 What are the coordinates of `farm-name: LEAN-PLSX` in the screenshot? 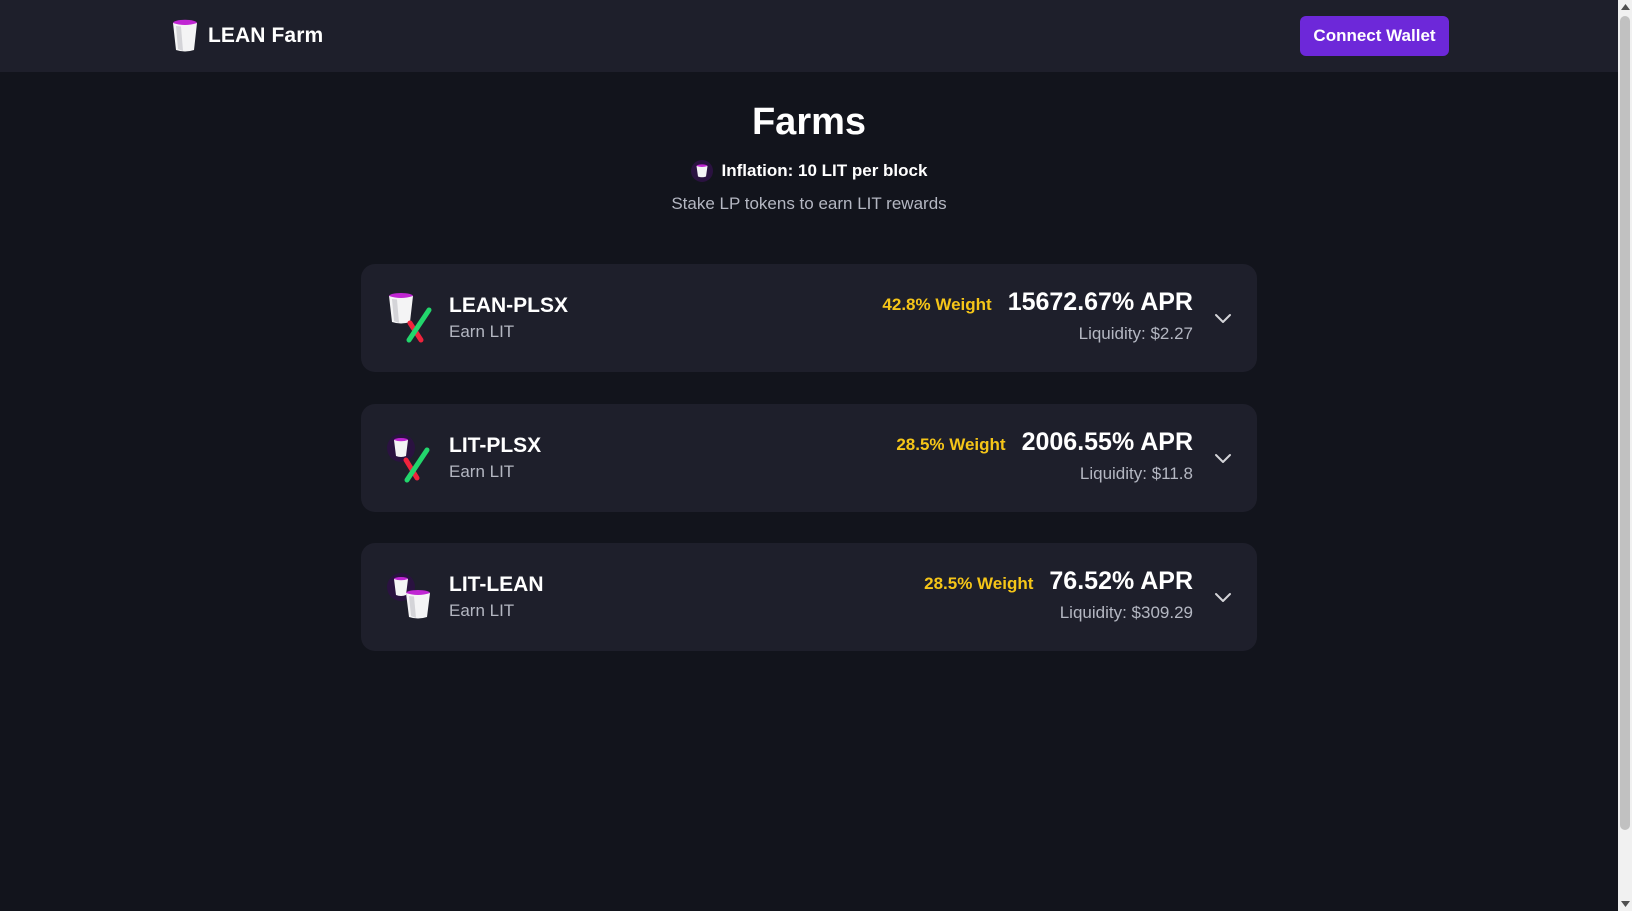 It's located at (509, 305).